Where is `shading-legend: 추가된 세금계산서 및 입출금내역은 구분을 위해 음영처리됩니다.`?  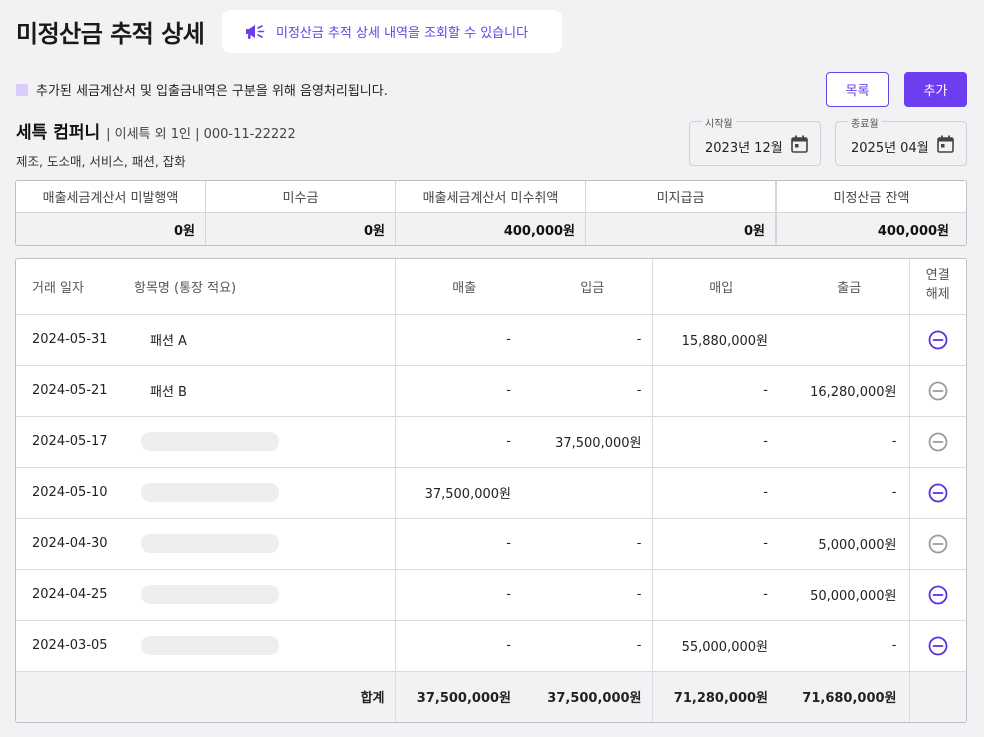
shading-legend: 추가된 세금계산서 및 입출금내역은 구분을 위해 음영처리됩니다. is located at coordinates (202, 89).